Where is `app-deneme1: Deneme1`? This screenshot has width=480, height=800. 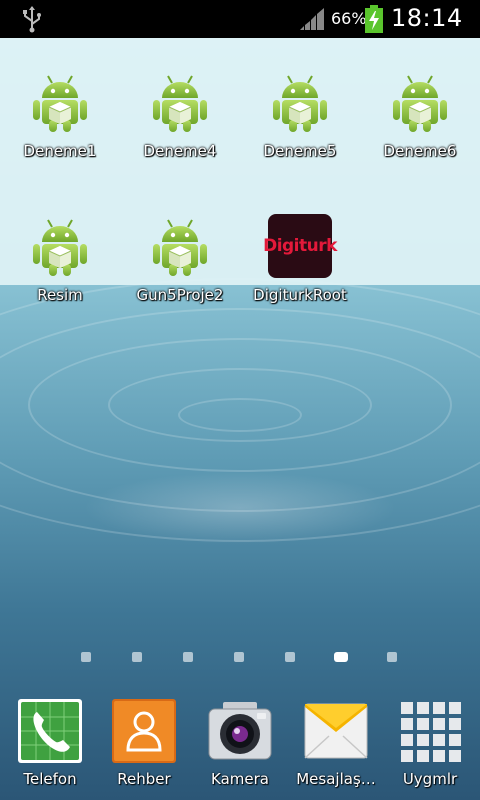 app-deneme1: Deneme1 is located at coordinates (60, 115).